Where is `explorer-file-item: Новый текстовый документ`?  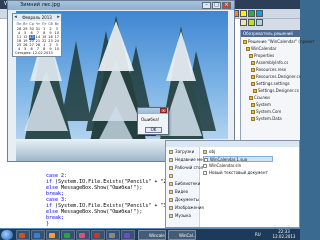
explorer-file-item: Новый текстовый документ is located at coordinates (238, 173).